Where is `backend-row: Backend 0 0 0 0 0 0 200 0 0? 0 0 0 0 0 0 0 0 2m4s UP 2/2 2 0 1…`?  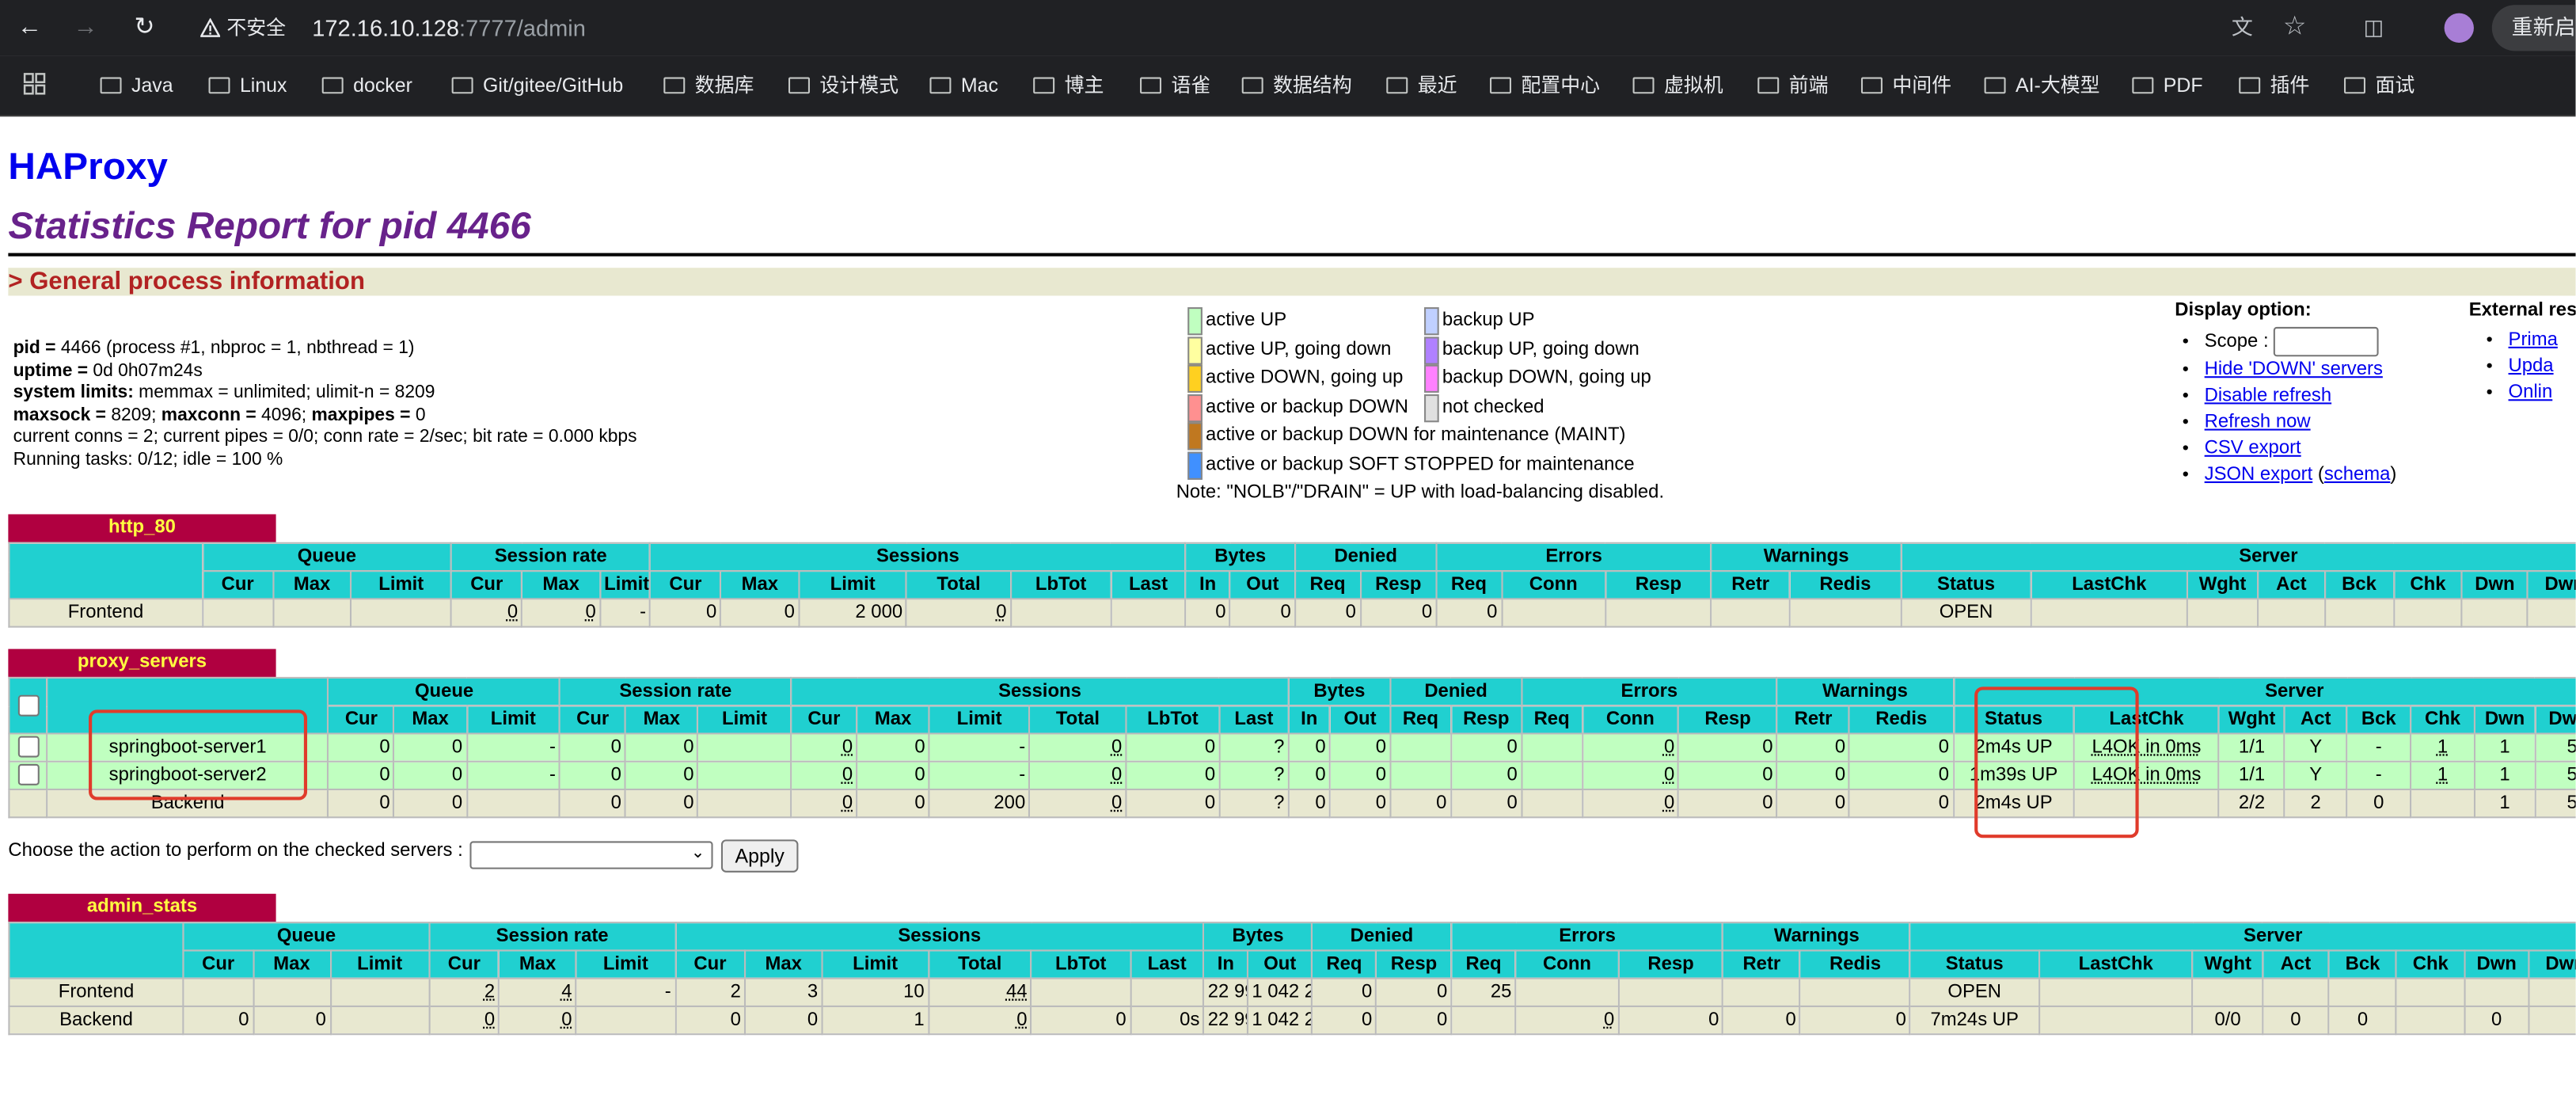 backend-row: Backend 0 0 0 0 0 0 200 0 0? 0 0 0 0 0 0 0 0 2m4s UP 2/2 2 0 1… is located at coordinates (1292, 804).